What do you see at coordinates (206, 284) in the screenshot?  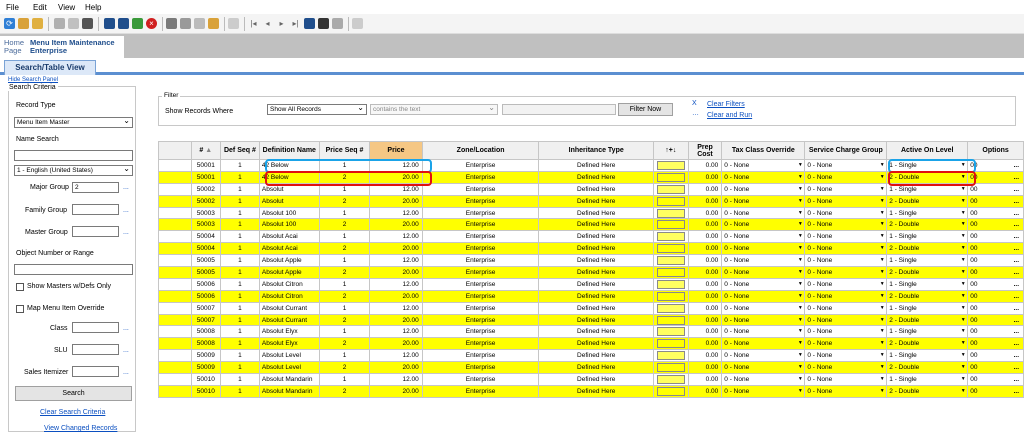 I see `cell-number: 50006` at bounding box center [206, 284].